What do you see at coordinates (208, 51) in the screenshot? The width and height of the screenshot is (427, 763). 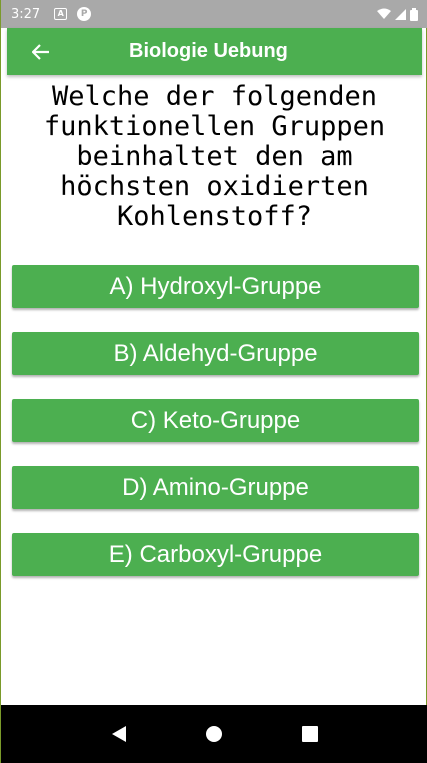 I see `app-title: Biologie Uebung` at bounding box center [208, 51].